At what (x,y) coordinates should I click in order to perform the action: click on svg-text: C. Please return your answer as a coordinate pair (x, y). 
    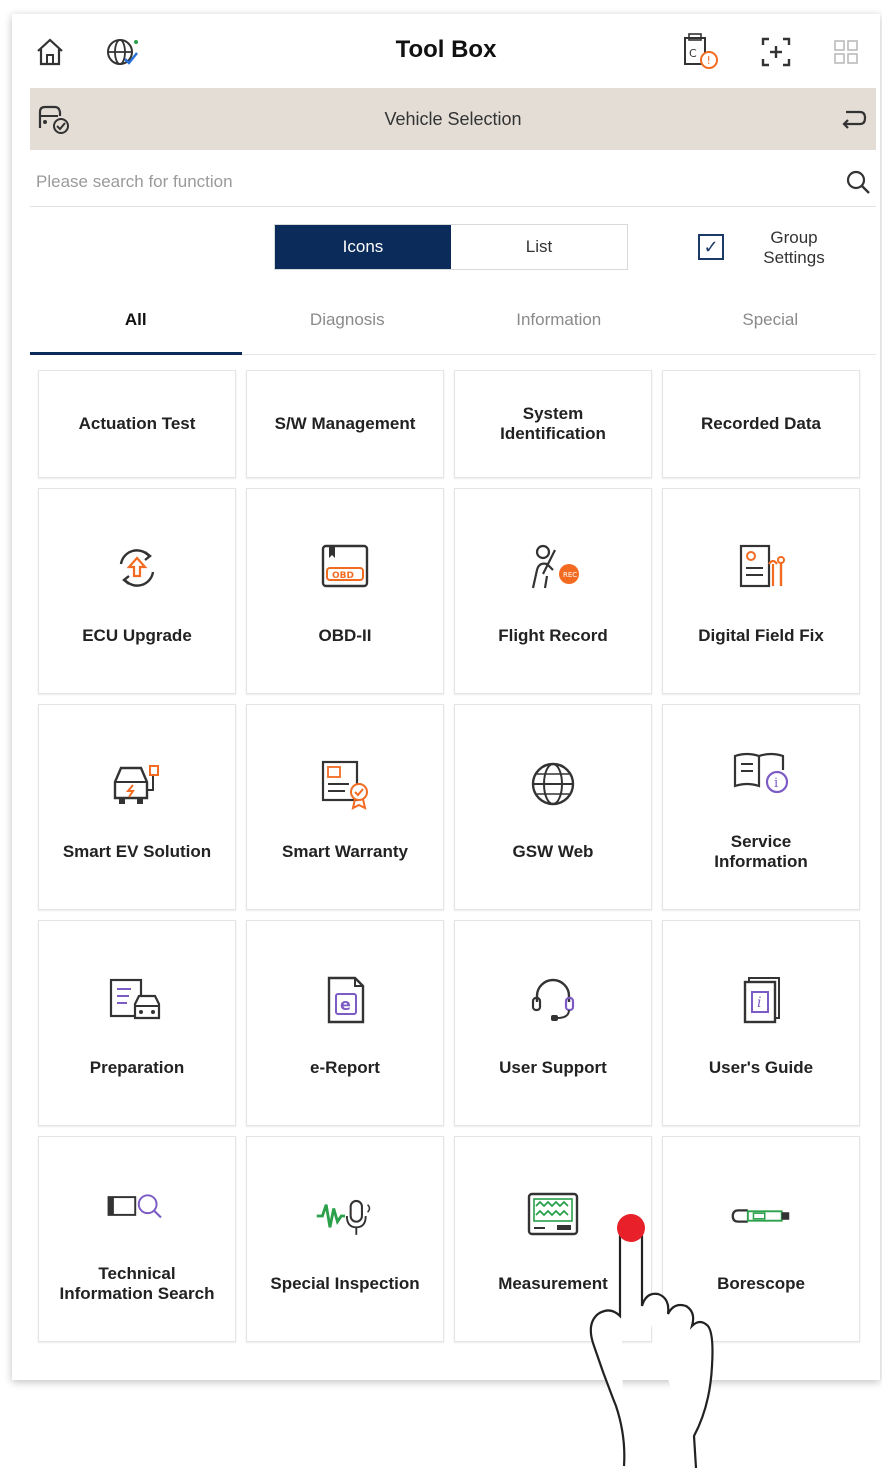
    Looking at the image, I should click on (693, 53).